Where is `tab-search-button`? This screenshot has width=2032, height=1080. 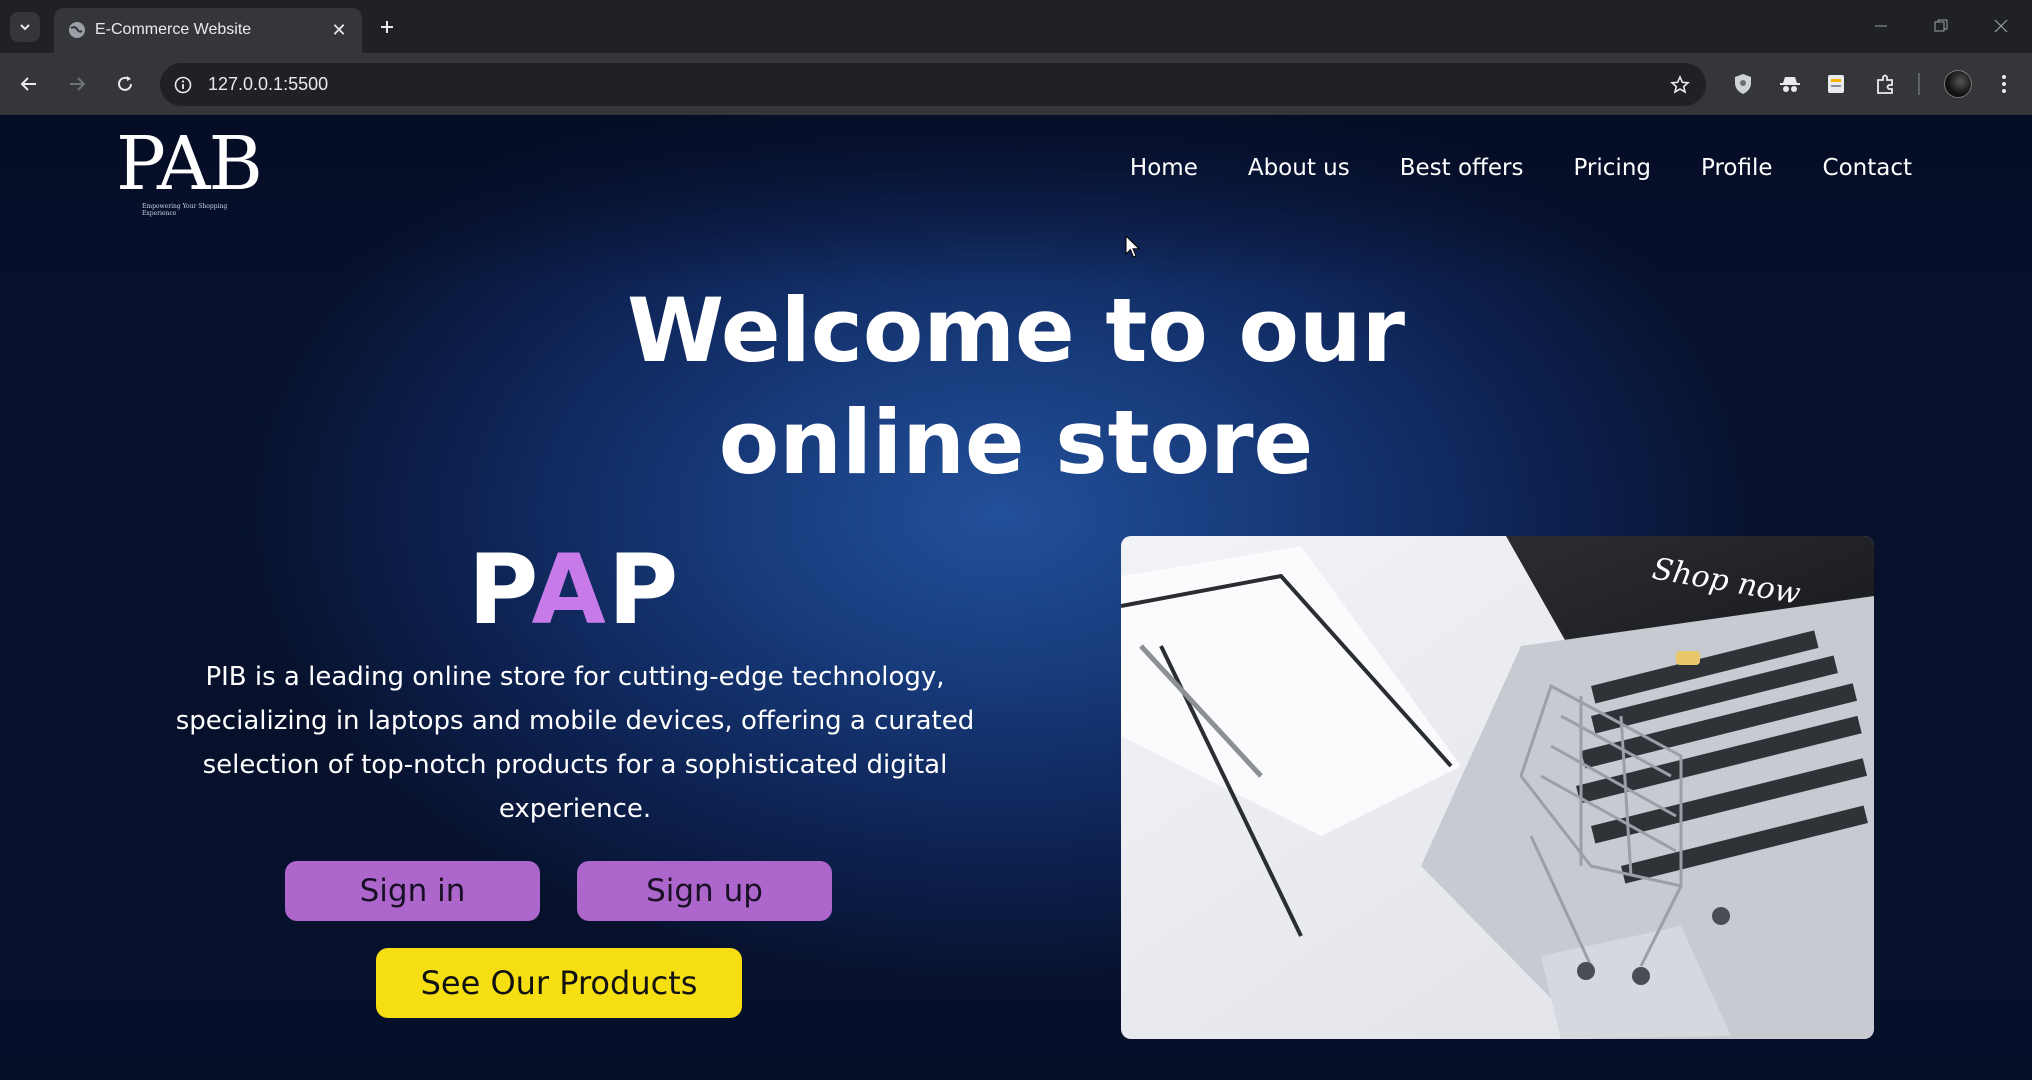
tab-search-button is located at coordinates (25, 27).